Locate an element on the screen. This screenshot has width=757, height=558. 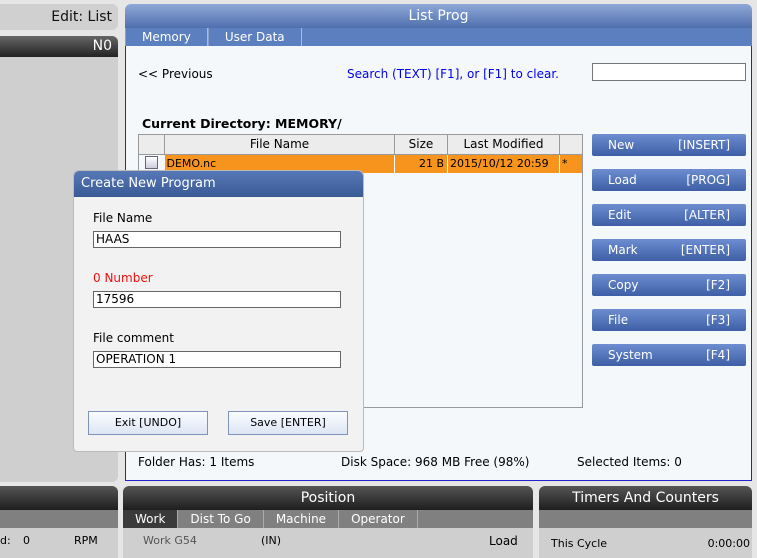
button-key: [F2] is located at coordinates (718, 285).